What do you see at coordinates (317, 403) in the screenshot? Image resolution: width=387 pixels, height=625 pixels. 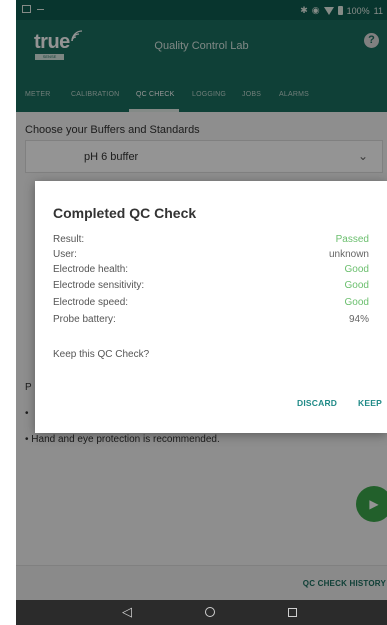 I see `discard-button: DISCARD` at bounding box center [317, 403].